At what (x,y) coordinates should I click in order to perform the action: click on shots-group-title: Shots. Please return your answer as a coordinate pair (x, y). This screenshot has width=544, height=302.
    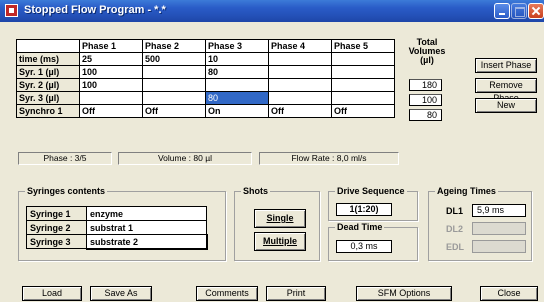
    Looking at the image, I should click on (256, 191).